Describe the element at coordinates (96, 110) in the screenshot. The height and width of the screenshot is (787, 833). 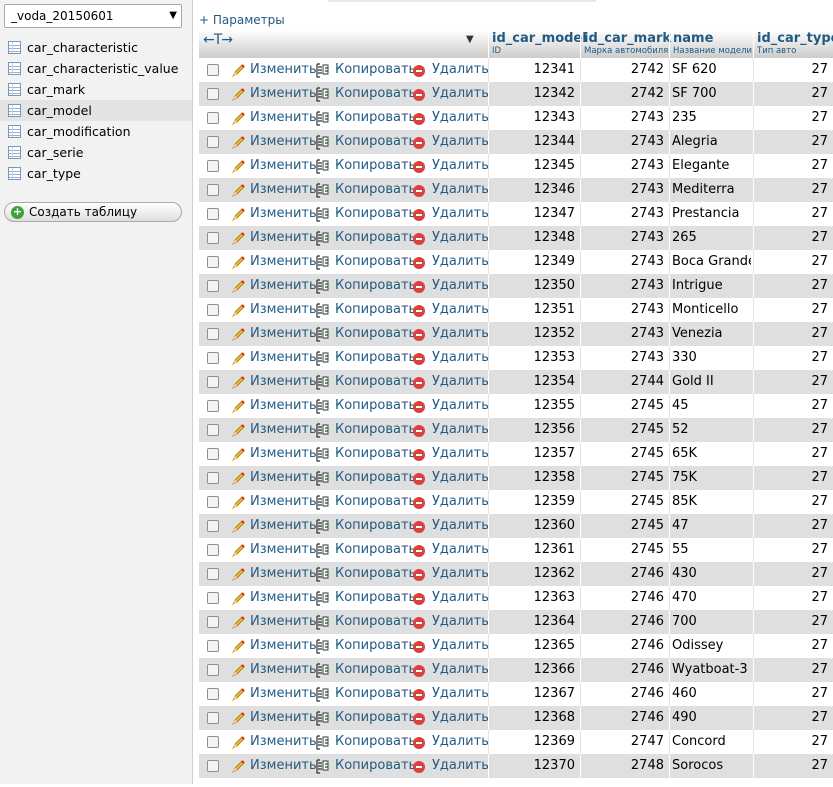
I see `sidebar-item-car-model: car_model` at that location.